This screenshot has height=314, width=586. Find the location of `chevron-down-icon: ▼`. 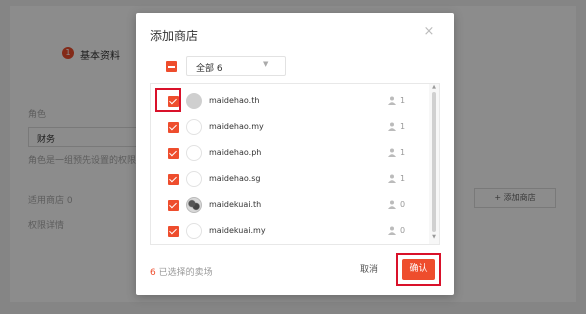

chevron-down-icon: ▼ is located at coordinates (266, 64).